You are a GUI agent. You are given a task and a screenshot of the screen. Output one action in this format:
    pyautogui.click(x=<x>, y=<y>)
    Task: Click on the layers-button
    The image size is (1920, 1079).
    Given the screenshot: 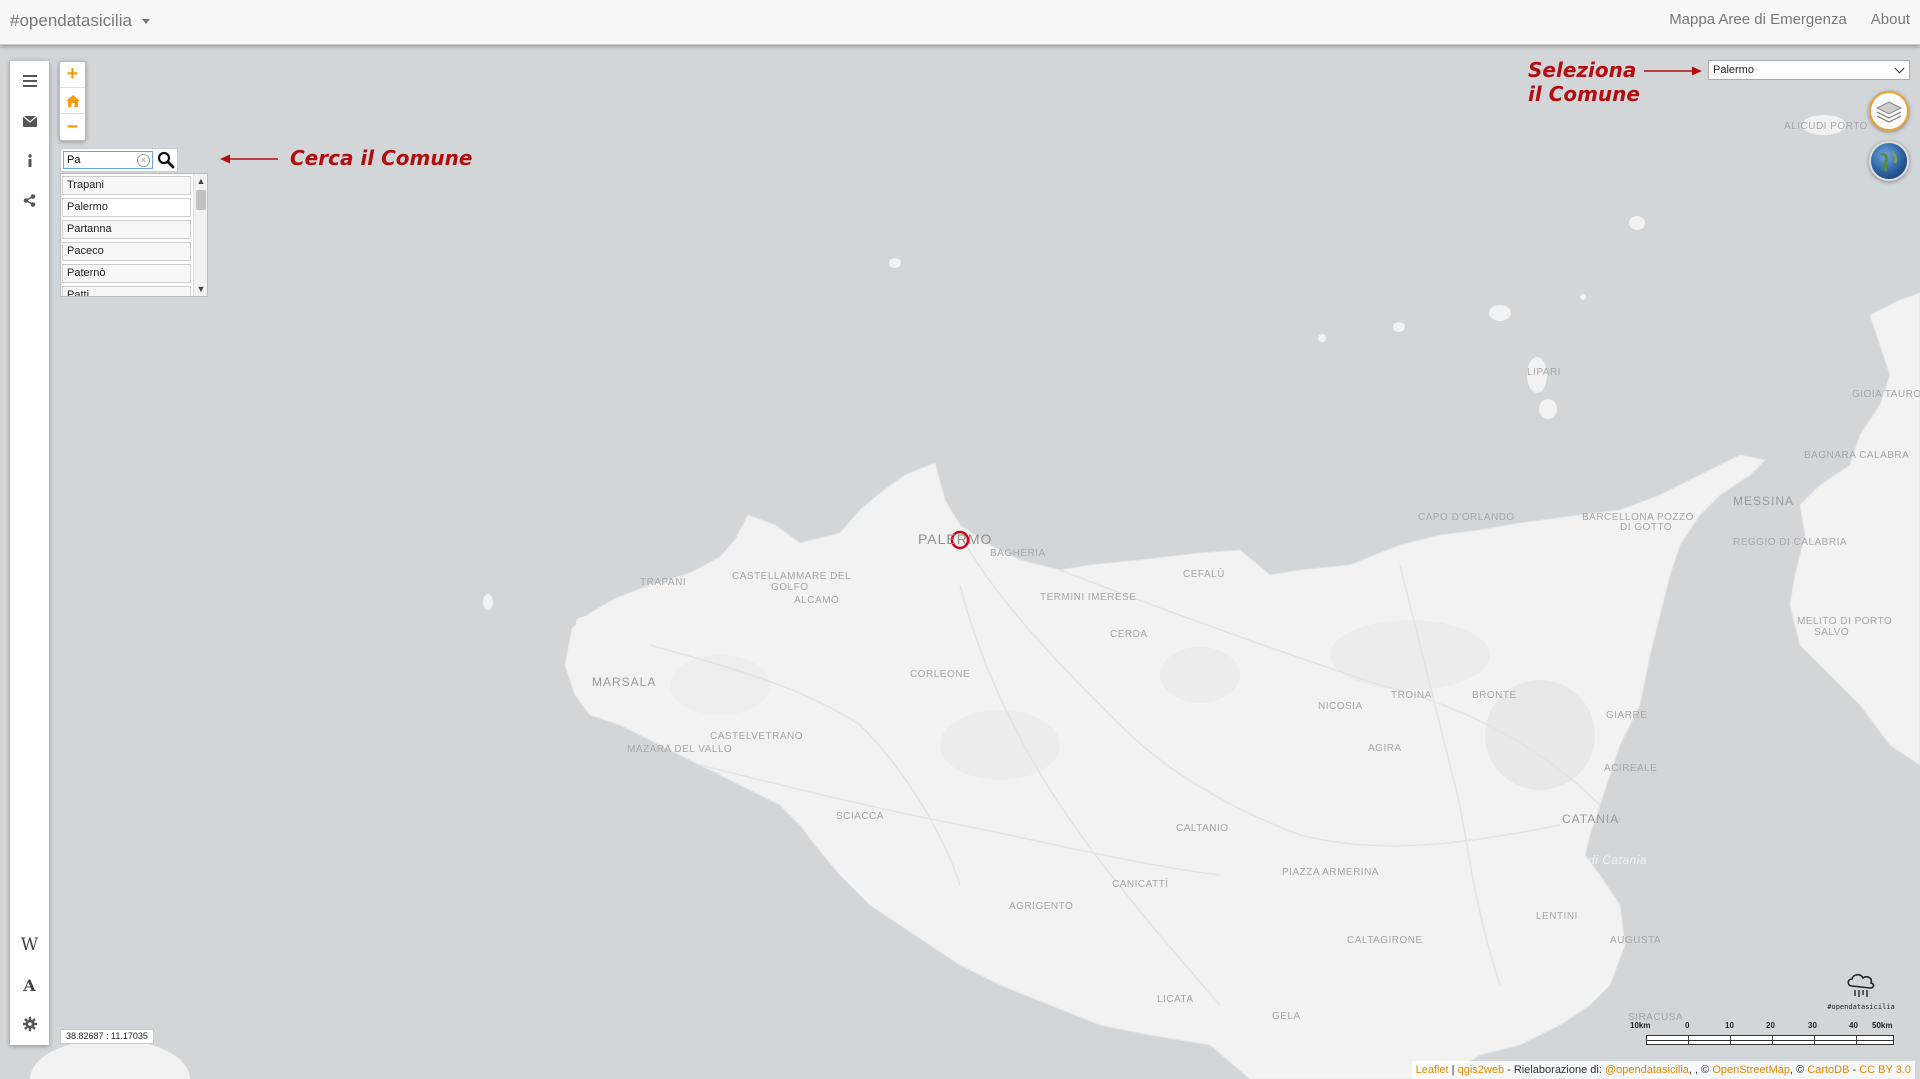 What is the action you would take?
    pyautogui.click(x=1889, y=111)
    